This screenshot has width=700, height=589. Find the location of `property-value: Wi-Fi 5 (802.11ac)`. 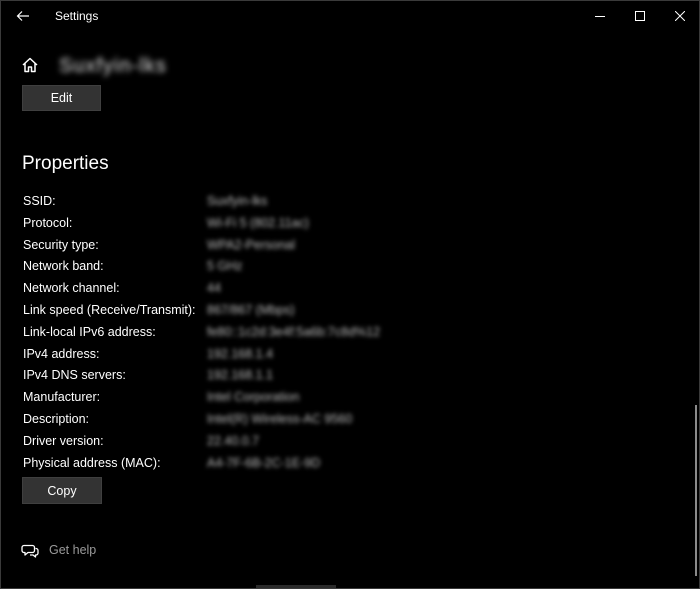

property-value: Wi-Fi 5 (802.11ac) is located at coordinates (258, 222).